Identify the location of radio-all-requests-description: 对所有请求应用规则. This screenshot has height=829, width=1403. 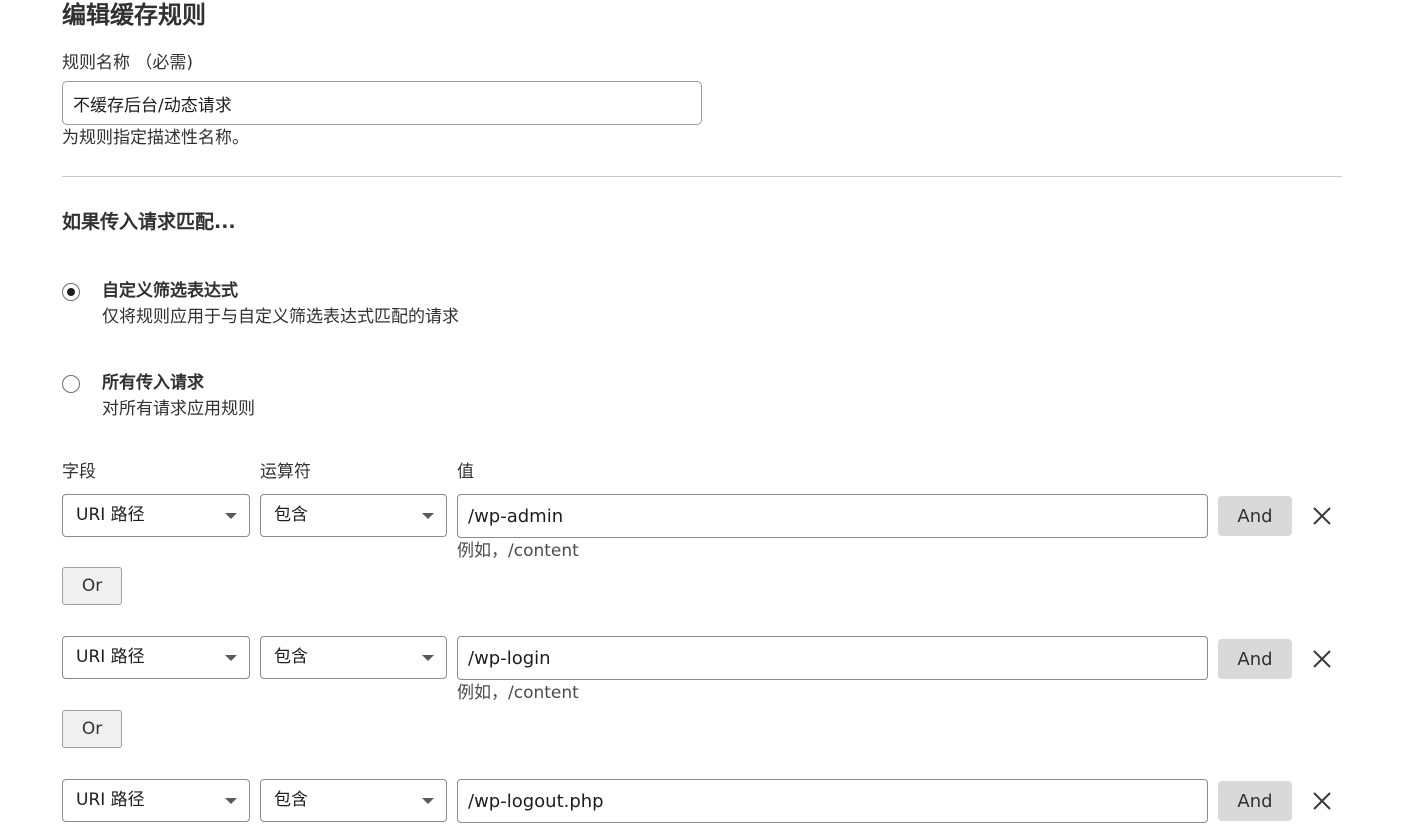
(178, 409).